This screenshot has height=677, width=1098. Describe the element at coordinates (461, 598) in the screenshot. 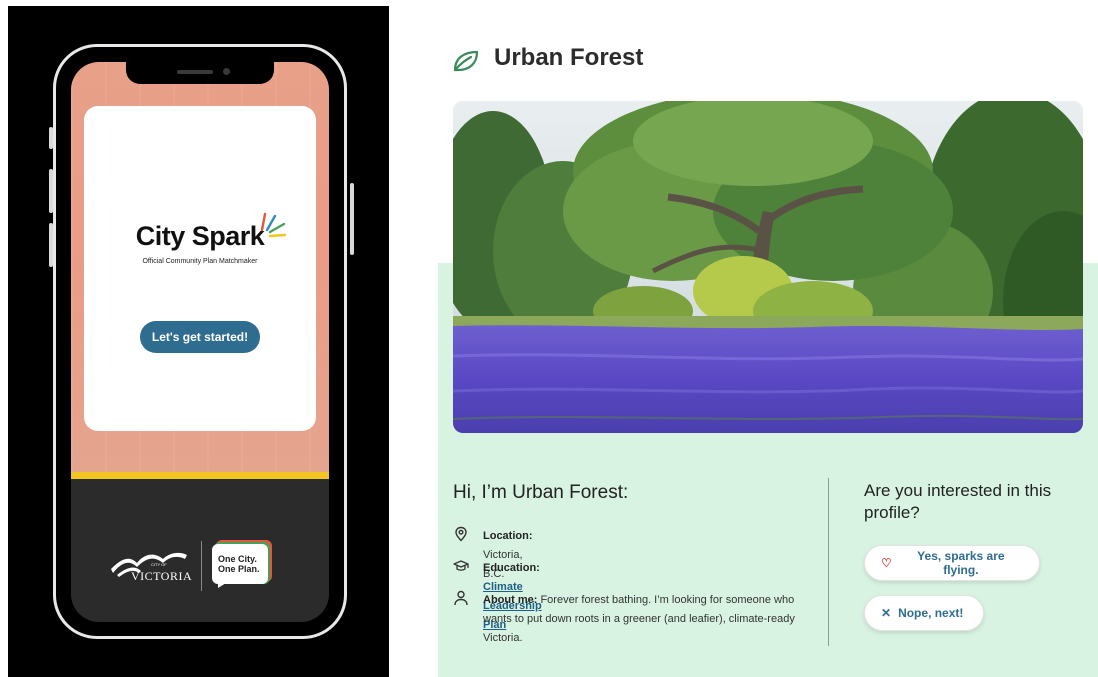

I see `person-icon` at that location.